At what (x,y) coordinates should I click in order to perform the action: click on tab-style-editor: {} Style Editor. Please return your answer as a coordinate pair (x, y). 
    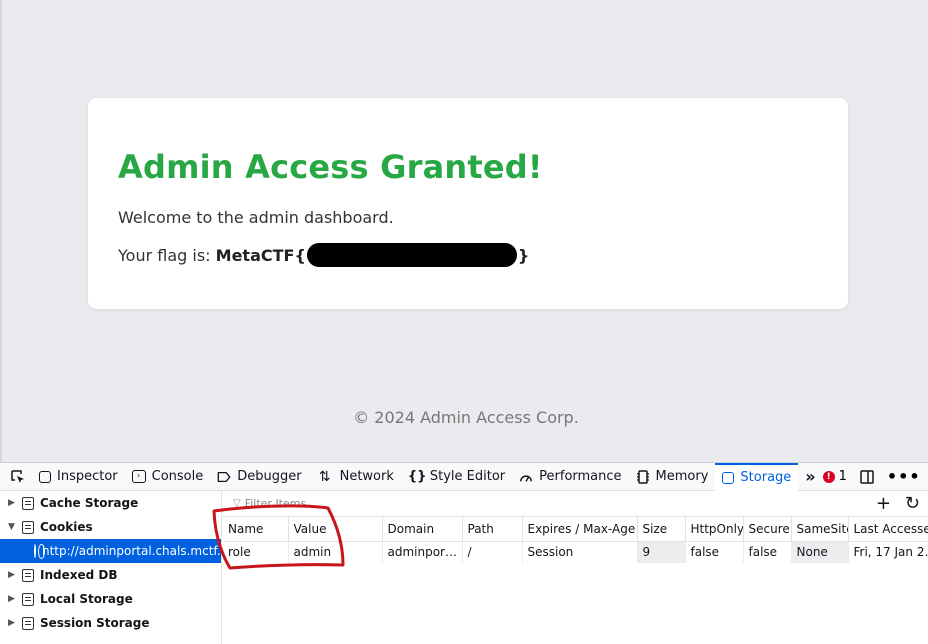
    Looking at the image, I should click on (456, 477).